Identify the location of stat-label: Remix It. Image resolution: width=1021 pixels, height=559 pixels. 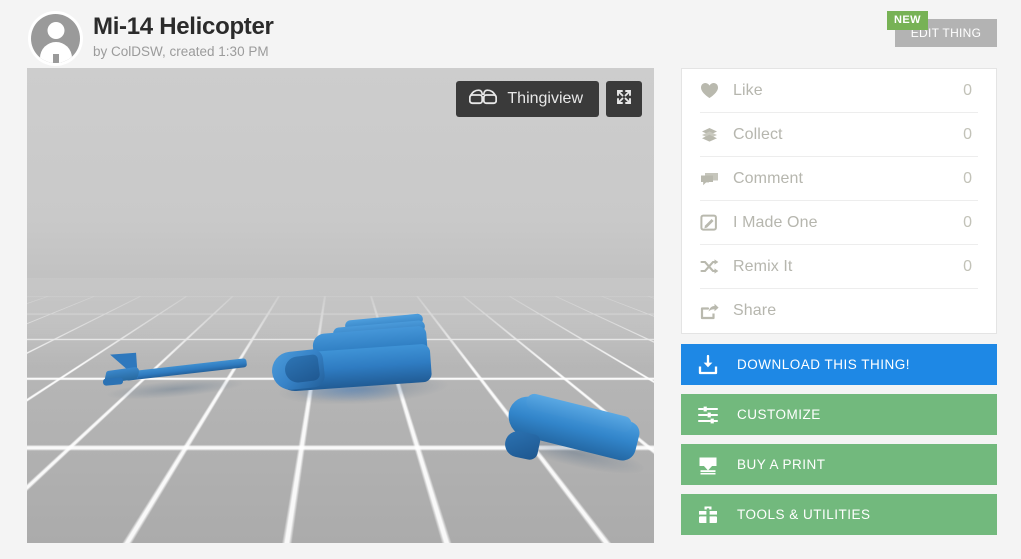
(763, 266).